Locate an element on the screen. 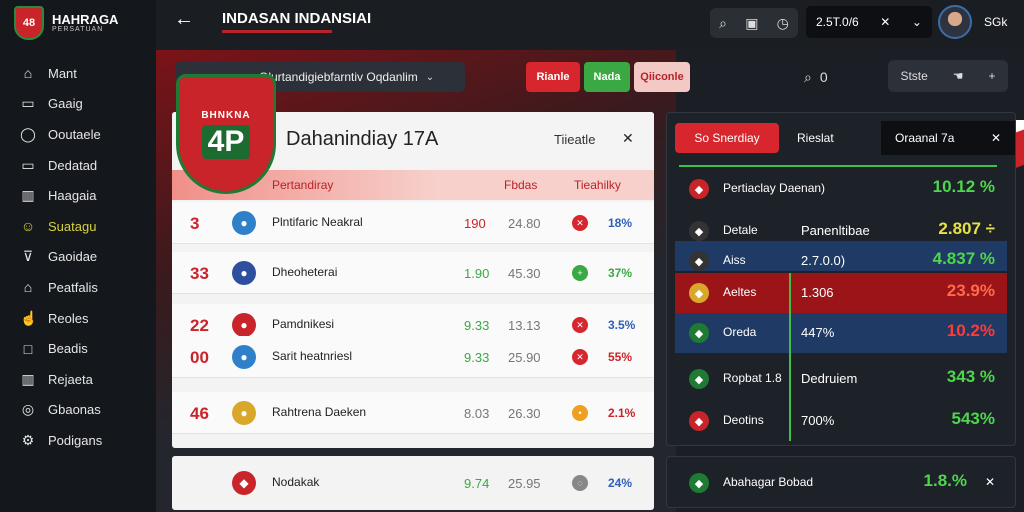 This screenshot has height=512, width=1024. stats-row: ◆ Aeltes 1.306 23.9% is located at coordinates (841, 293).